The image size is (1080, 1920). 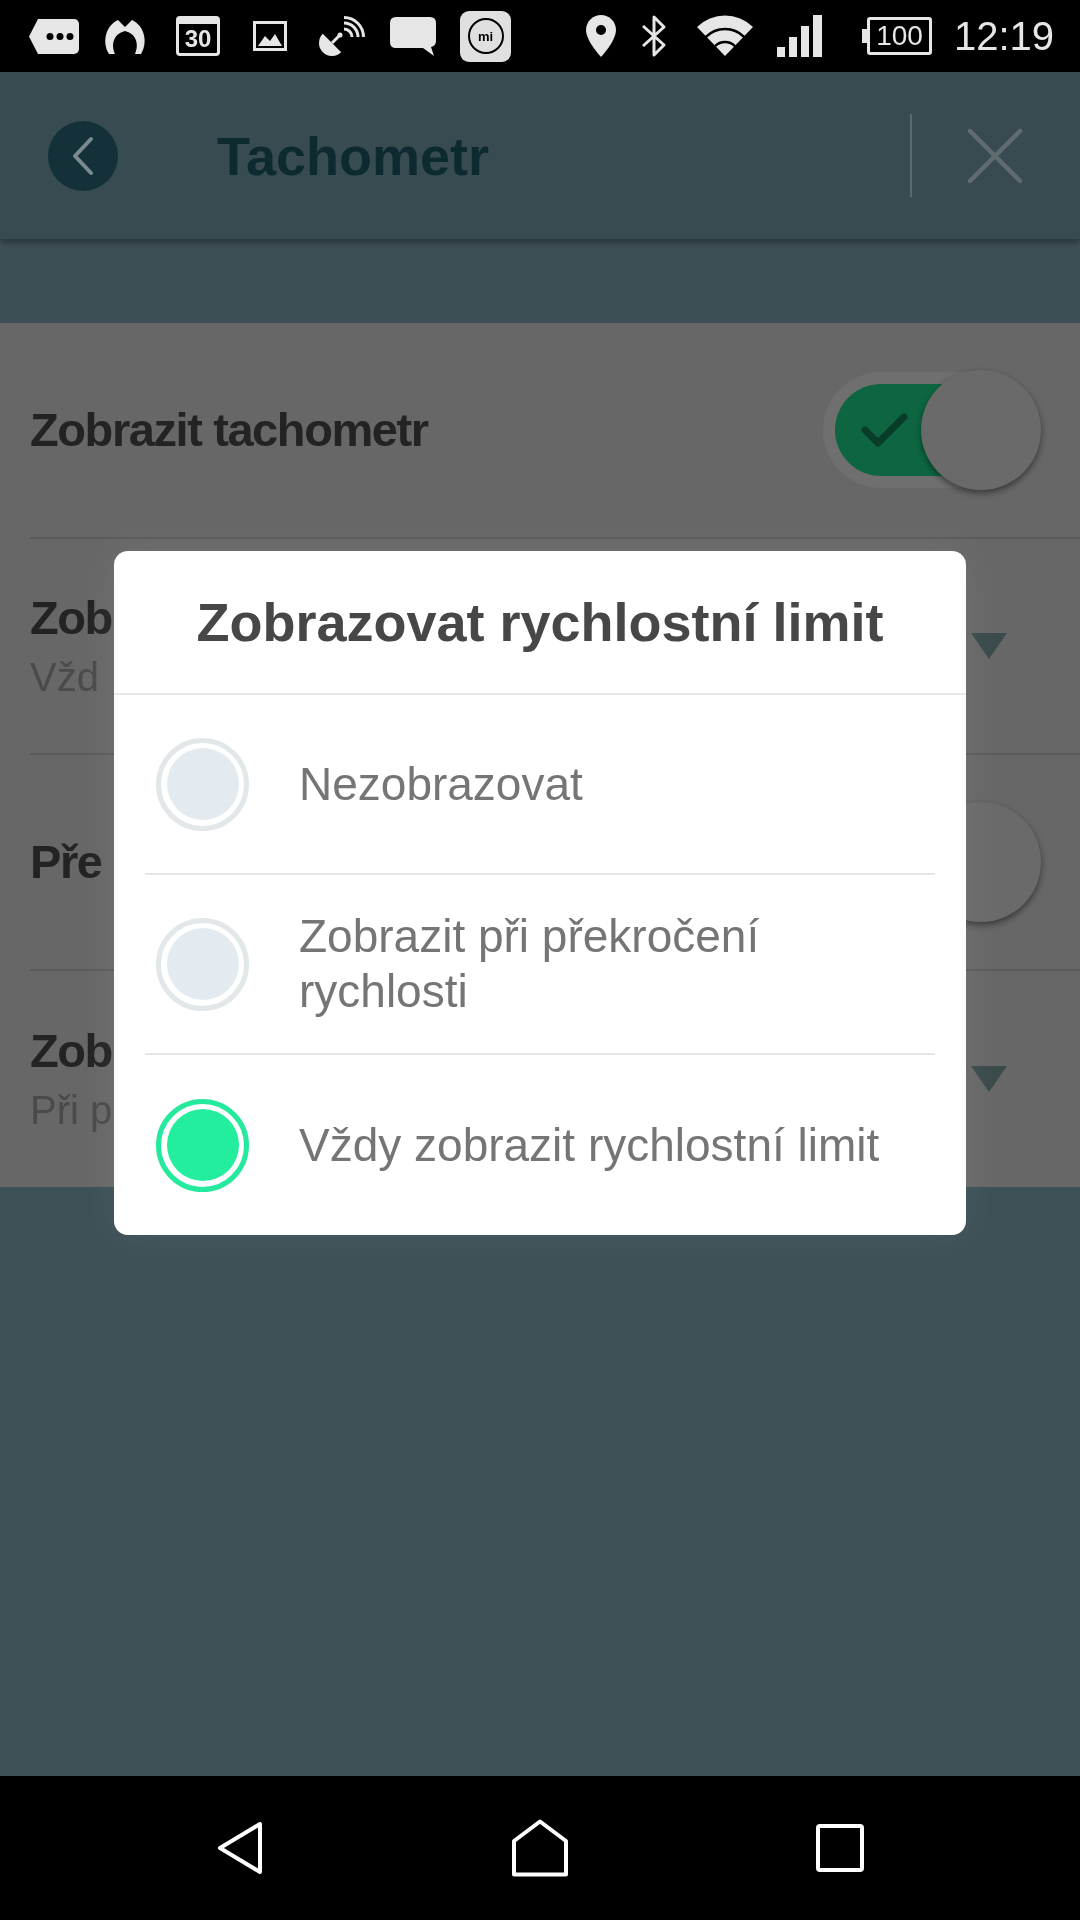 I want to click on app-logo: mi, so click(x=485, y=36).